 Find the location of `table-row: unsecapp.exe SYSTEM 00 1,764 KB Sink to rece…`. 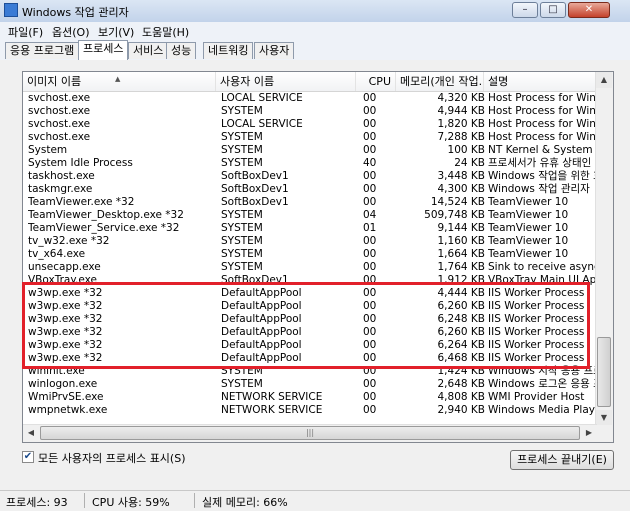

table-row: unsecapp.exe SYSTEM 00 1,764 KB Sink to rece… is located at coordinates (310, 267).